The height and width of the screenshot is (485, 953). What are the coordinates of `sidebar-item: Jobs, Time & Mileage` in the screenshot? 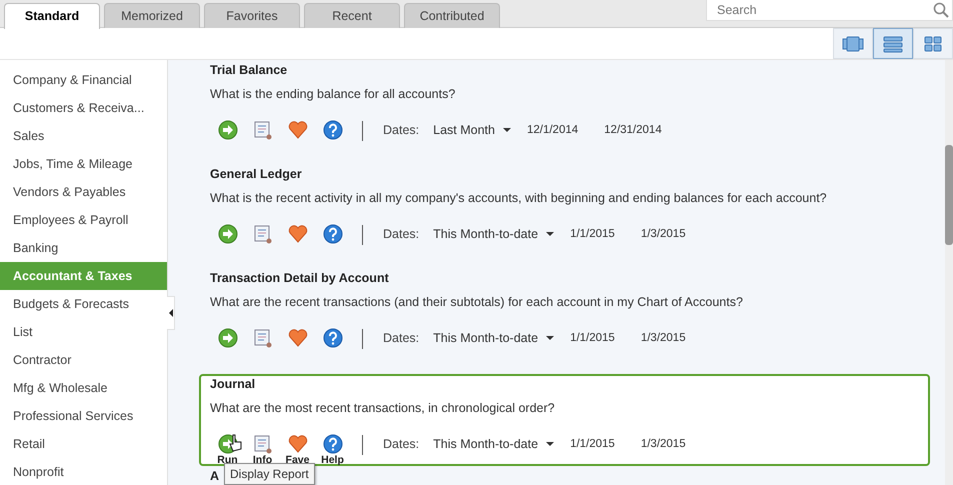 It's located at (83, 164).